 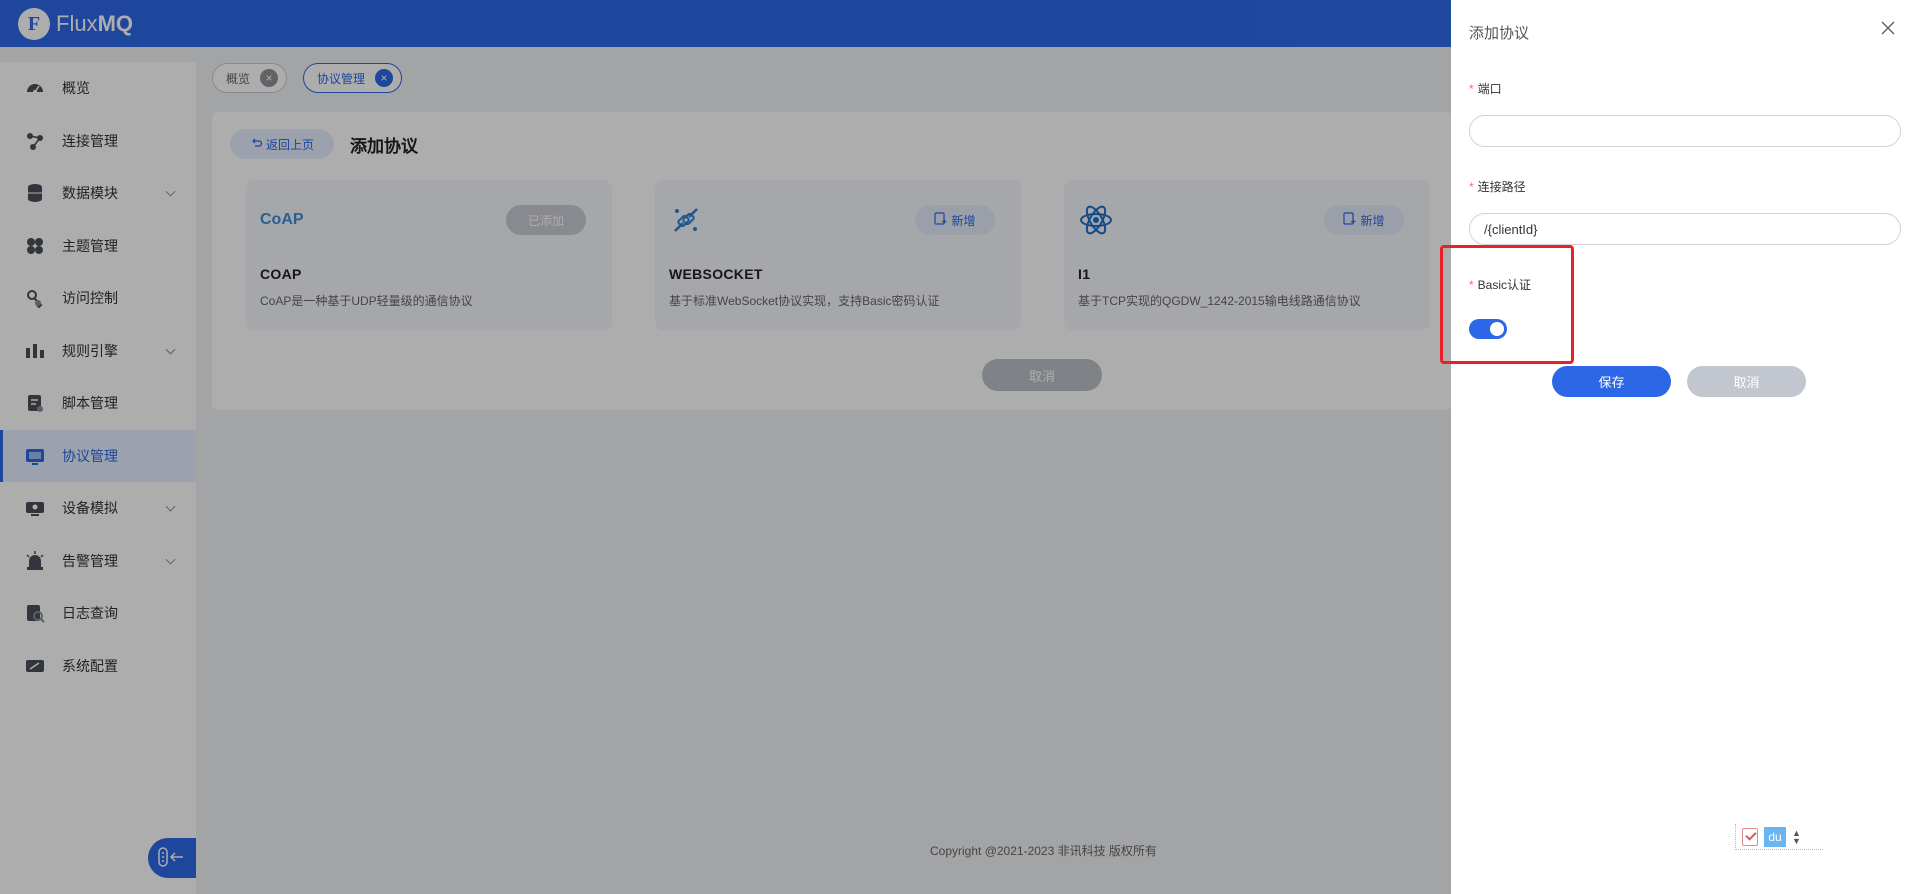 What do you see at coordinates (1750, 836) in the screenshot?
I see `checkbox-doc-icon` at bounding box center [1750, 836].